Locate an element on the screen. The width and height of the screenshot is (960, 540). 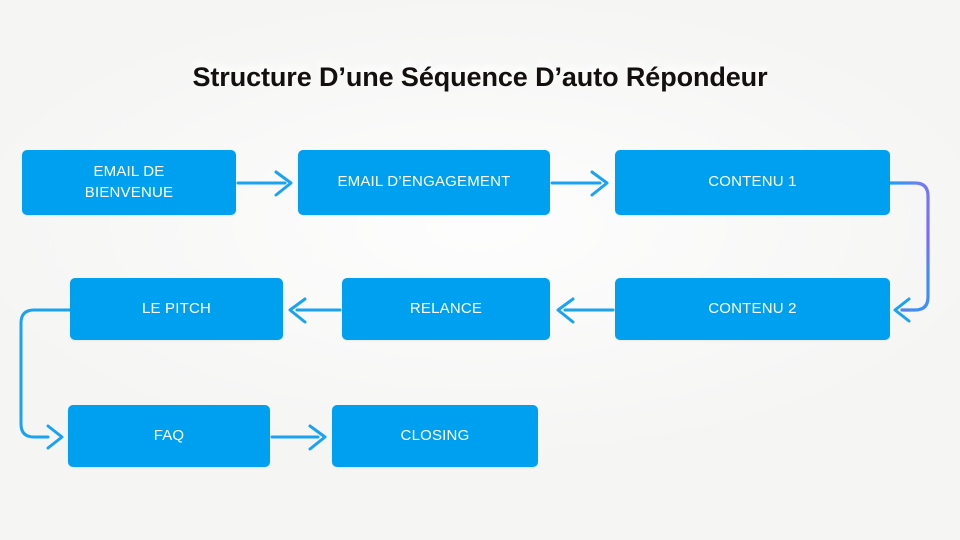
node-closing: CLOSING is located at coordinates (435, 436).